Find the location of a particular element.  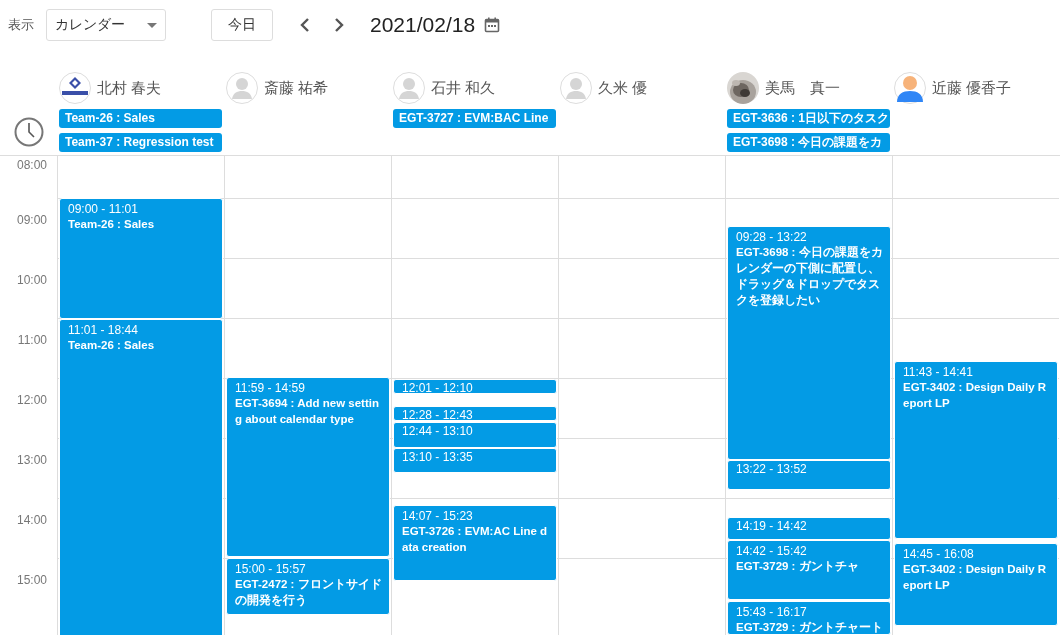

event-time: 12:01 - 12:10 is located at coordinates (437, 387).